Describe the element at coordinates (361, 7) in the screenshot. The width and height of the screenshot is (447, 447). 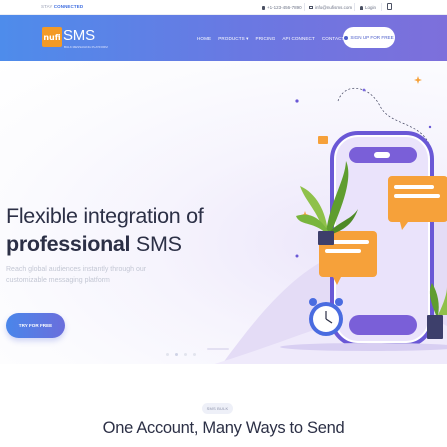
I see `user-icon` at that location.